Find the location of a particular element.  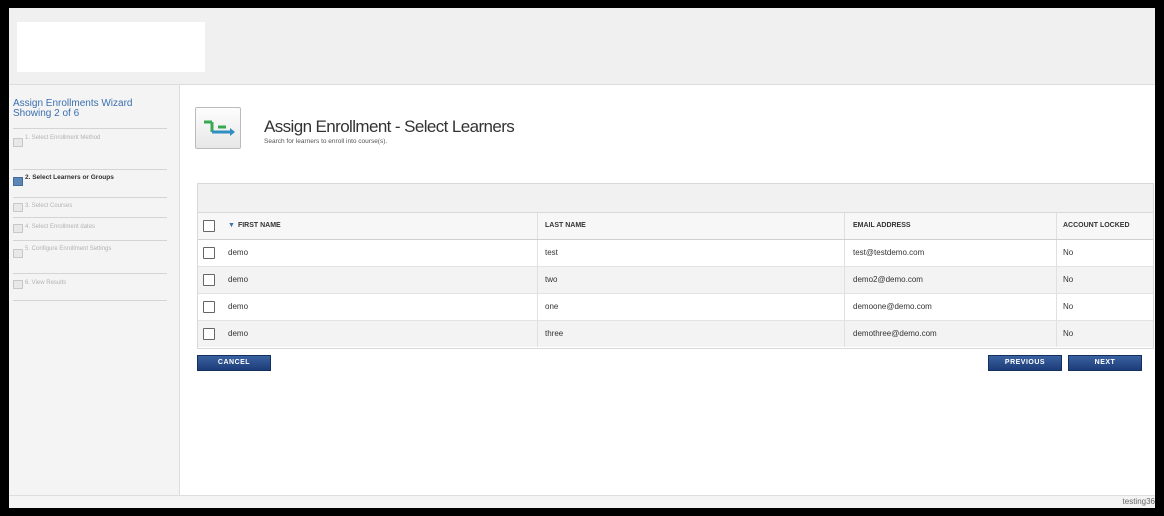

table-row: demo two demo2@demo.com No is located at coordinates (675, 280).